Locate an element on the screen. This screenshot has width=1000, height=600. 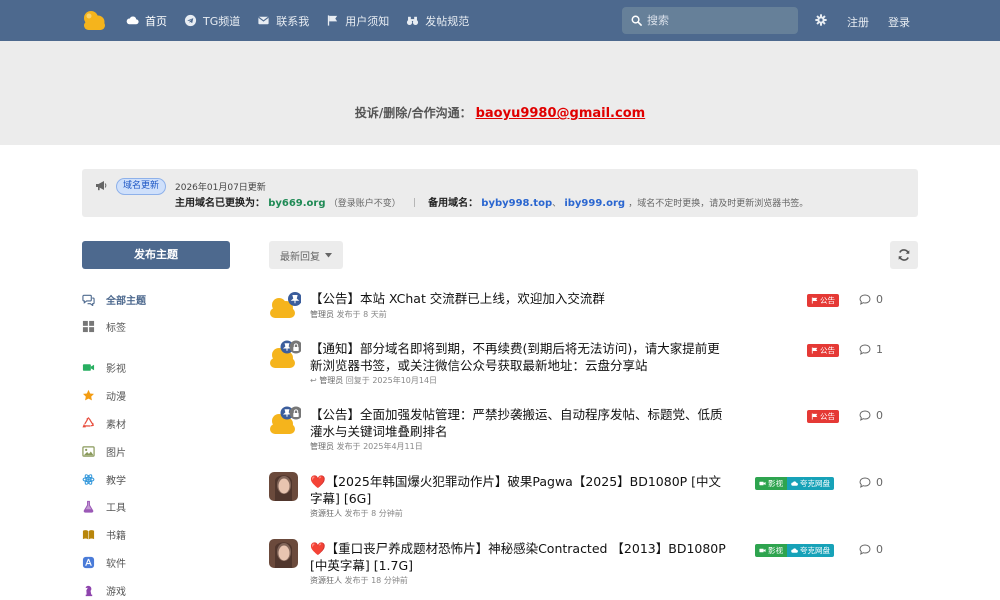
discussion-meta: 管理员 发布于 2025年4月11日 is located at coordinates (366, 446).